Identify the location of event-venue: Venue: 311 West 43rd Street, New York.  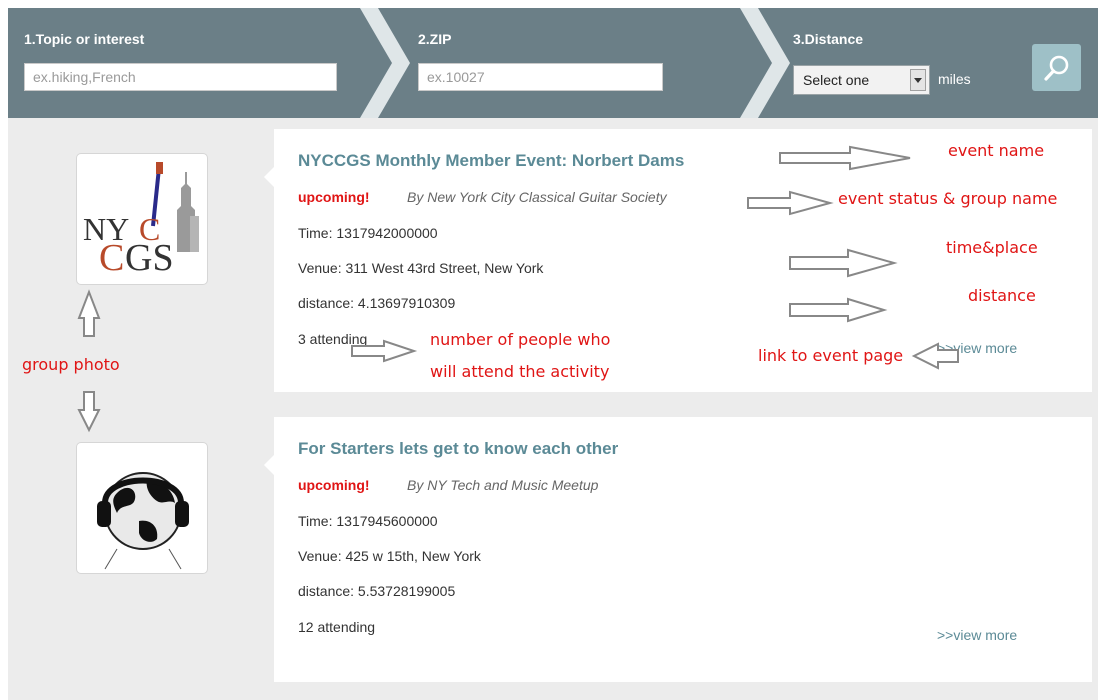
(421, 268).